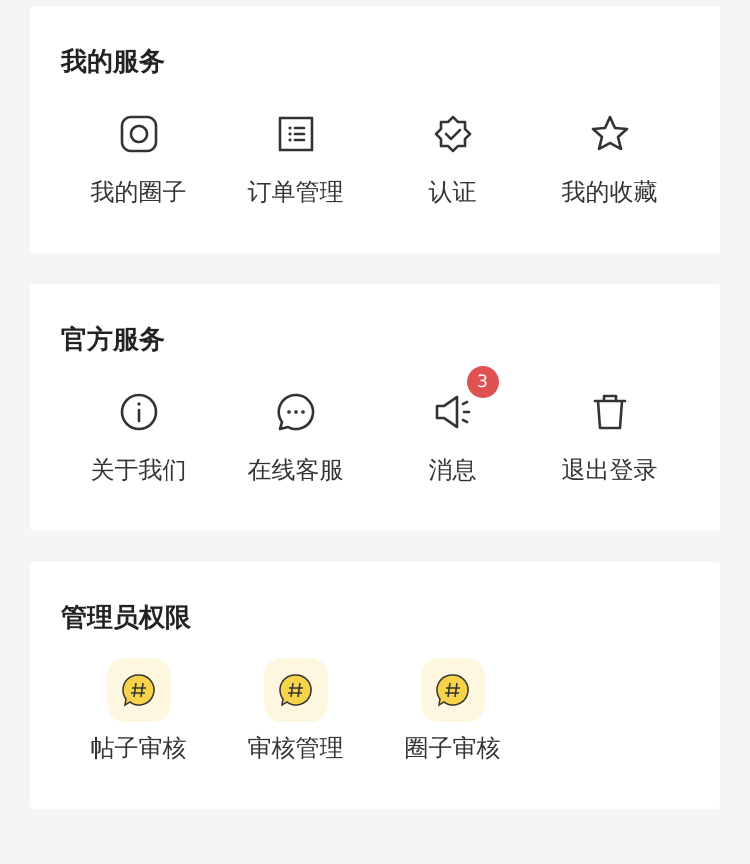 The width and height of the screenshot is (750, 864). What do you see at coordinates (452, 134) in the screenshot?
I see `verified-icon` at bounding box center [452, 134].